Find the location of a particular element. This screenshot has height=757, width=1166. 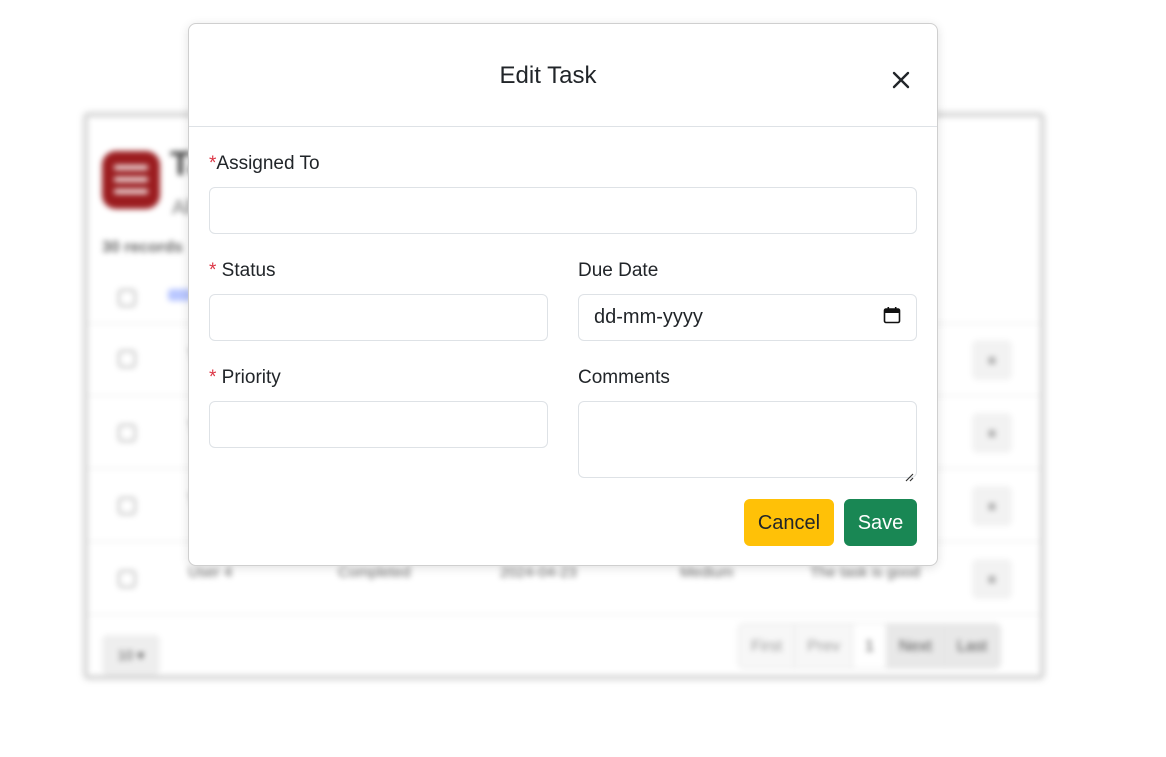

save-button: Save is located at coordinates (880, 522).